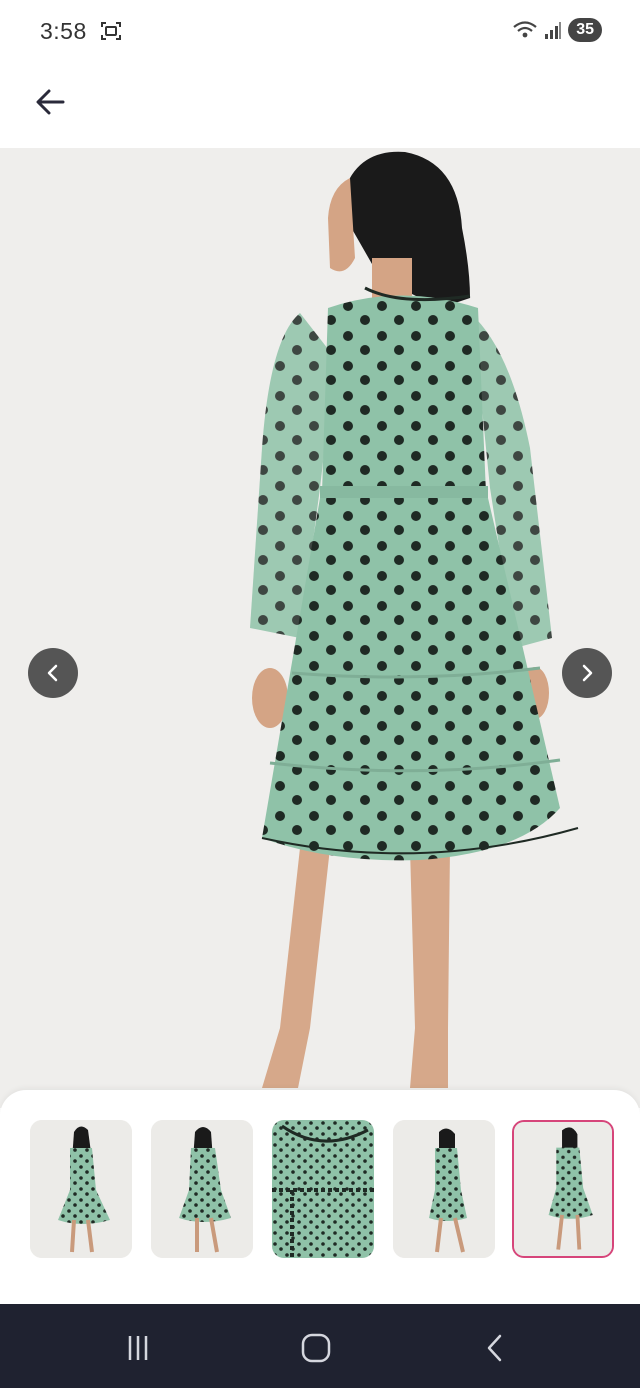 The height and width of the screenshot is (1388, 640). Describe the element at coordinates (525, 29) in the screenshot. I see `wifi-icon` at that location.